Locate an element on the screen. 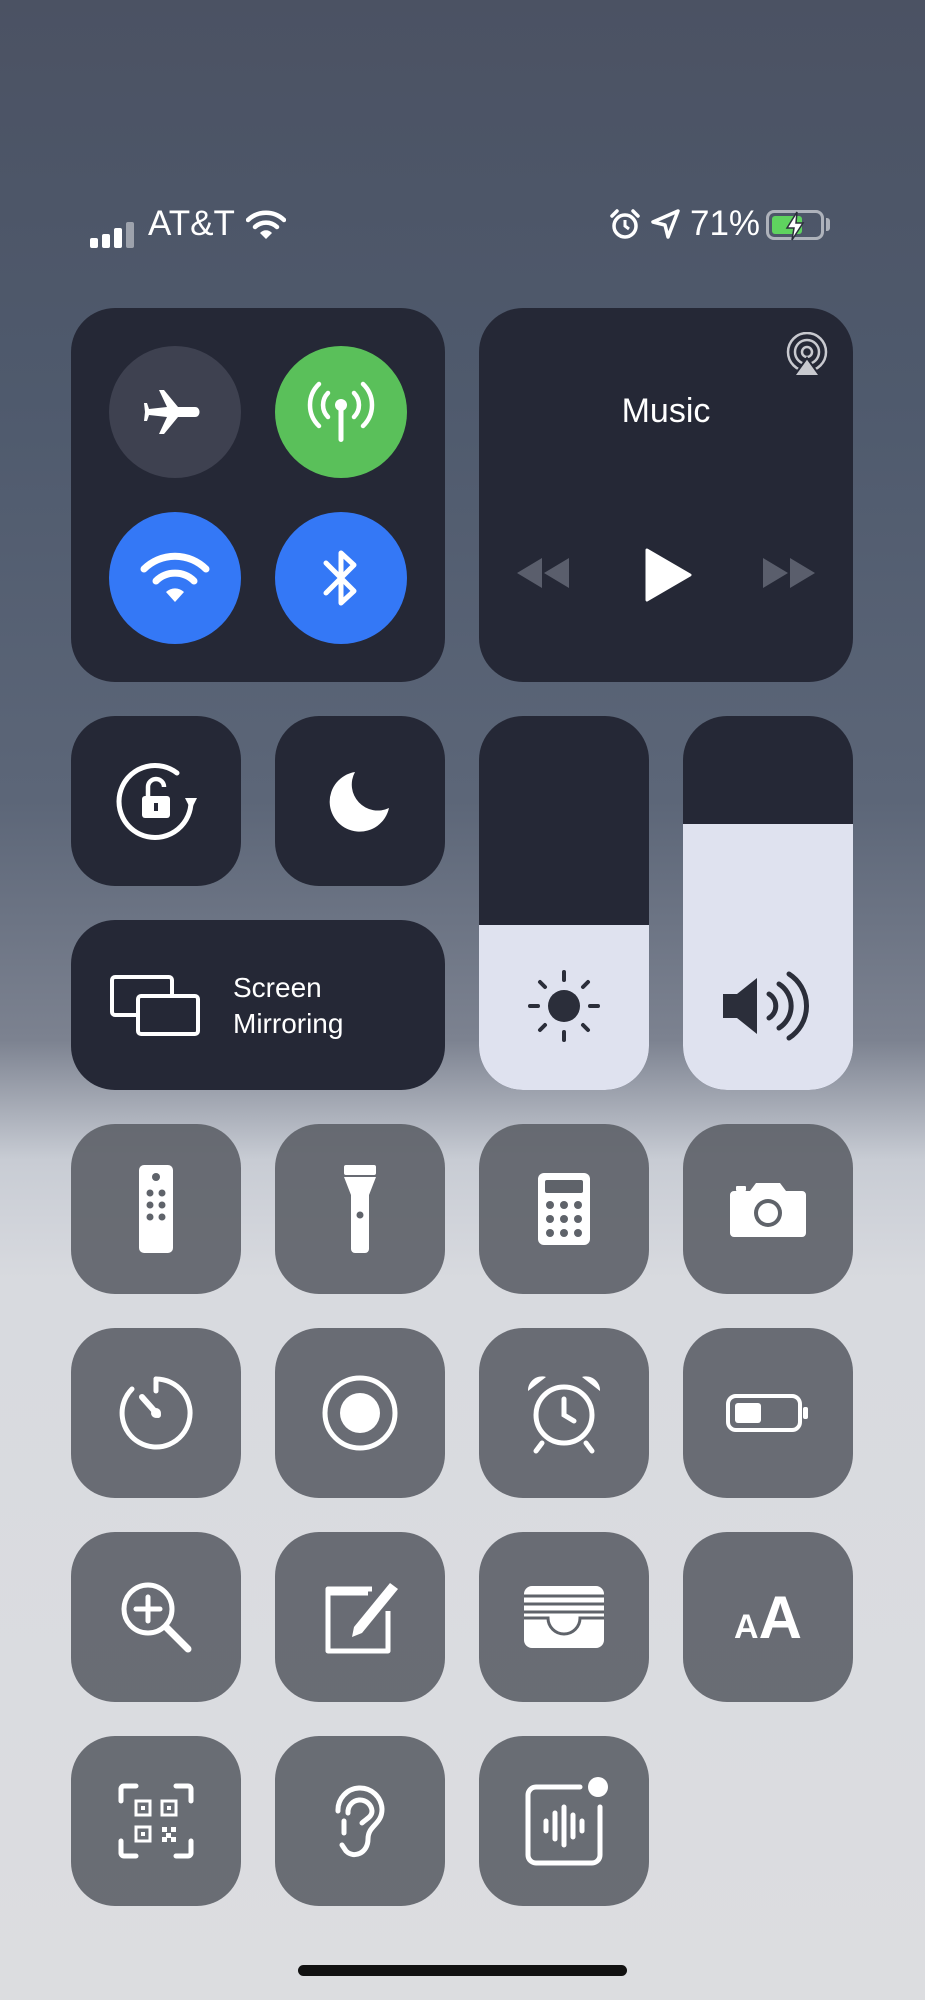  screen-record-button is located at coordinates (360, 1413).